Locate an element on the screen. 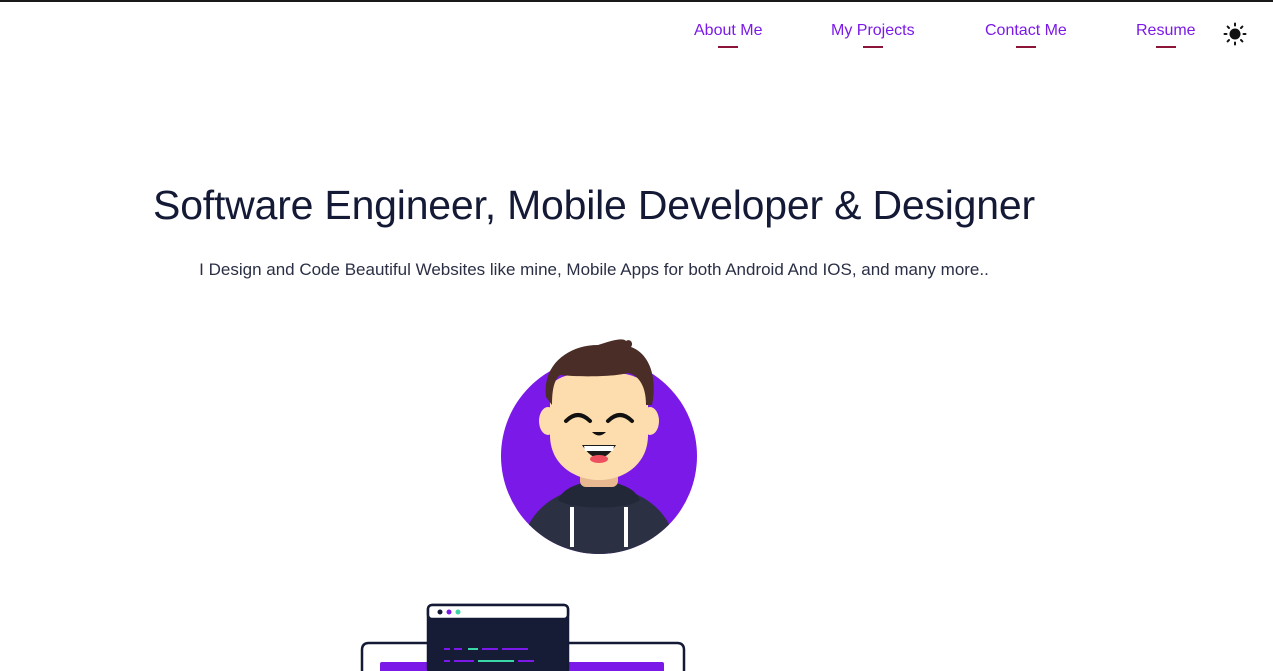 This screenshot has width=1273, height=671. nav-link-my-projects: My Projects is located at coordinates (873, 35).